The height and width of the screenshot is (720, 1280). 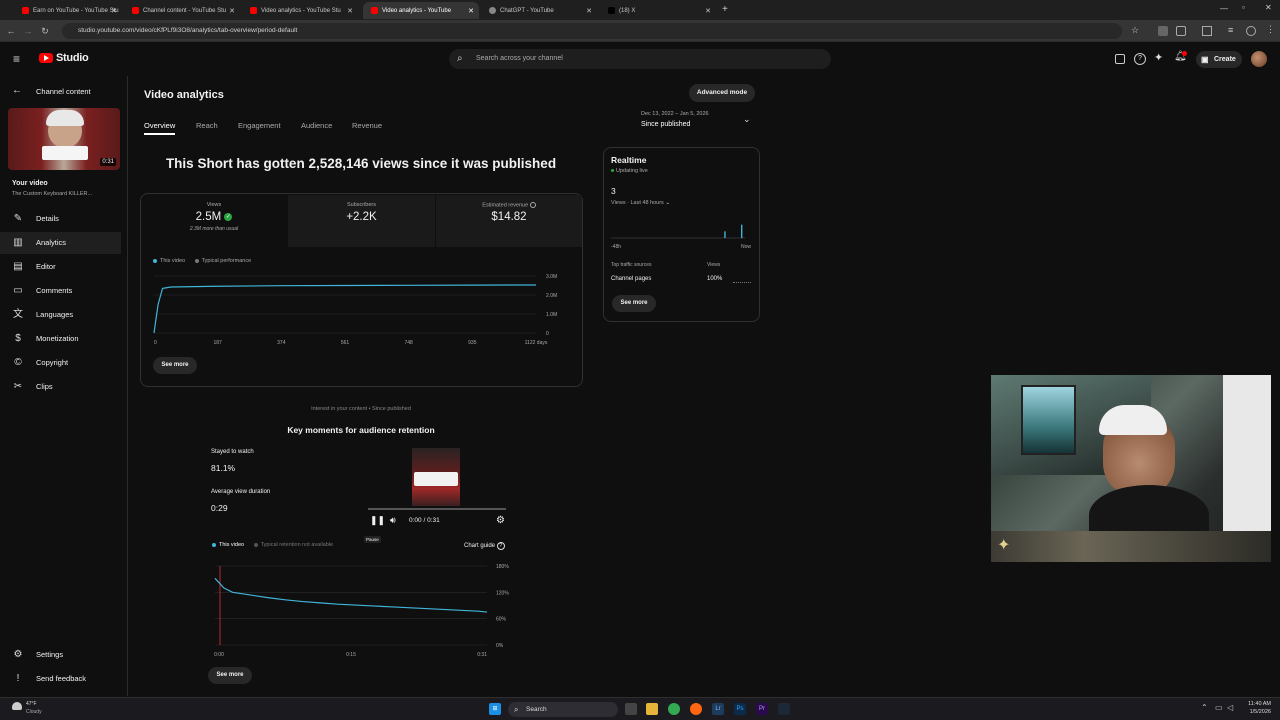 What do you see at coordinates (60, 267) in the screenshot?
I see `sidebar-item-editor: ▤ Editor` at bounding box center [60, 267].